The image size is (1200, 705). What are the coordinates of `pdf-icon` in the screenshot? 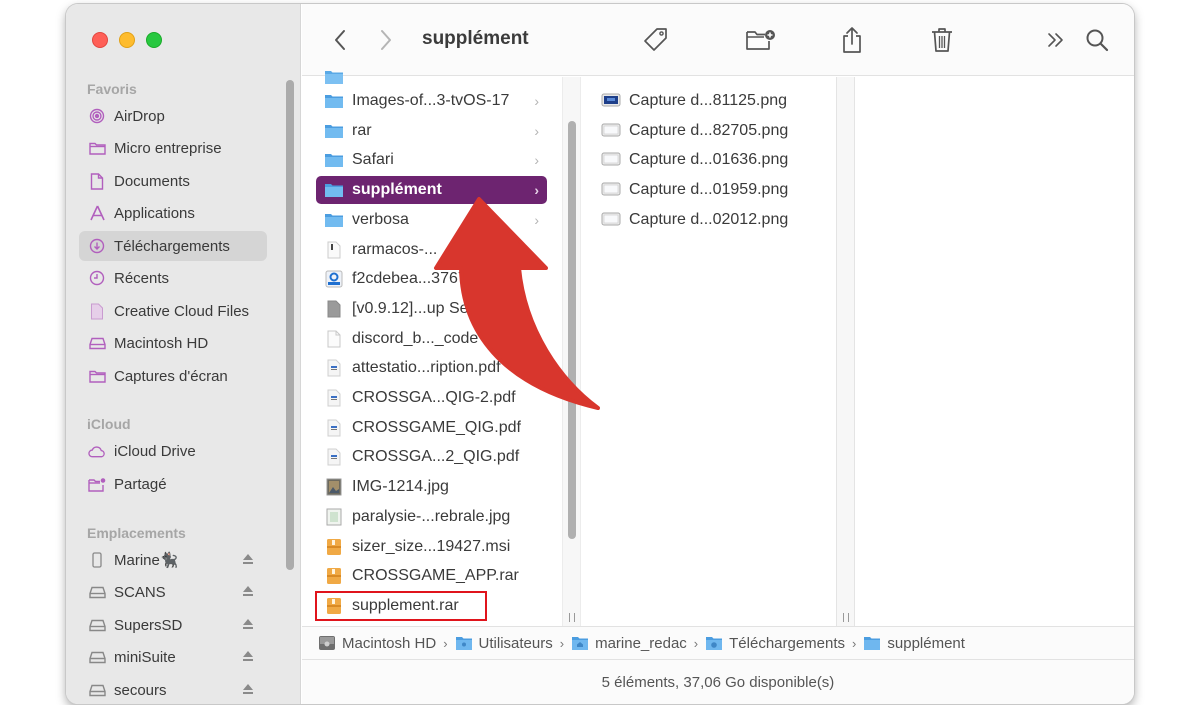 It's located at (334, 398).